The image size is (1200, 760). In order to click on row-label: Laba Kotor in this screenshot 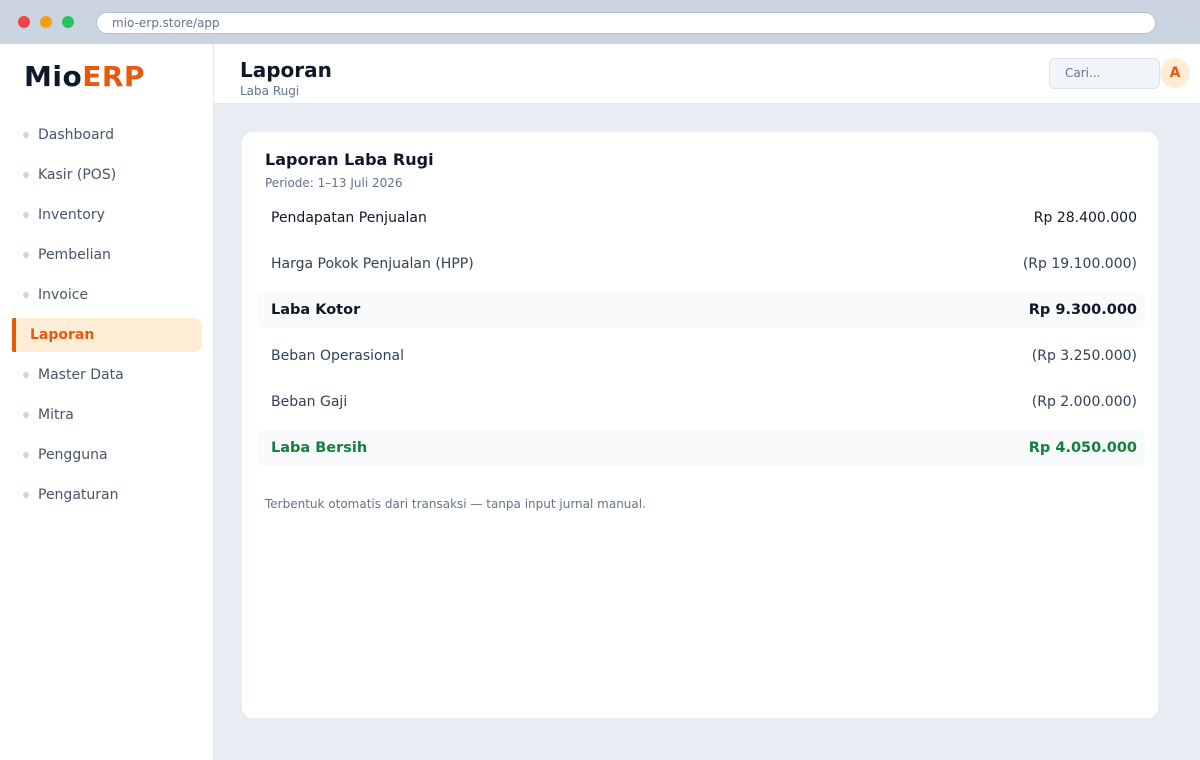, I will do `click(316, 310)`.